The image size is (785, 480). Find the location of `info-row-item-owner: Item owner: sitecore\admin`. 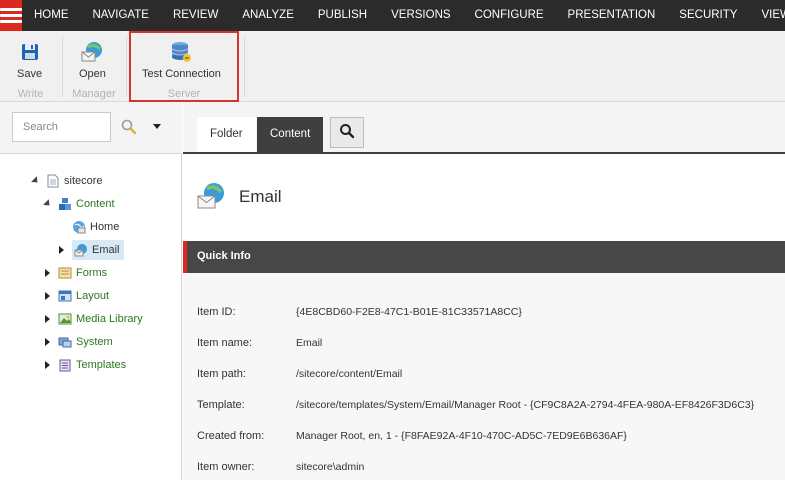

info-row-item-owner: Item owner: sitecore\admin is located at coordinates (484, 467).